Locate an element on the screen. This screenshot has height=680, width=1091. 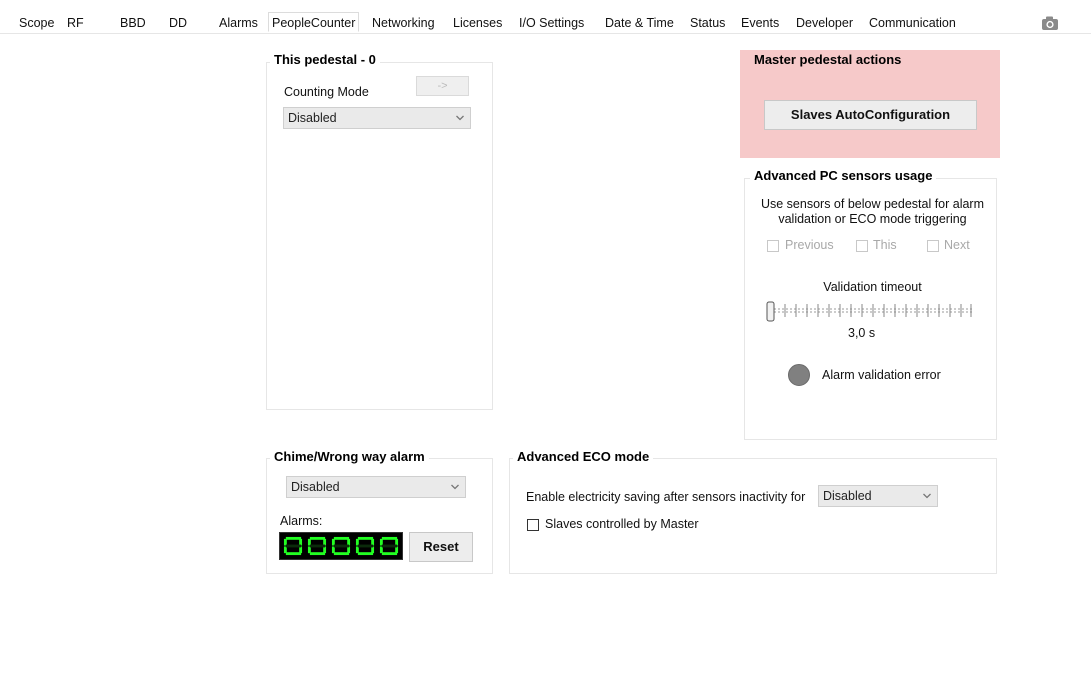
arrow-button: -> is located at coordinates (442, 86).